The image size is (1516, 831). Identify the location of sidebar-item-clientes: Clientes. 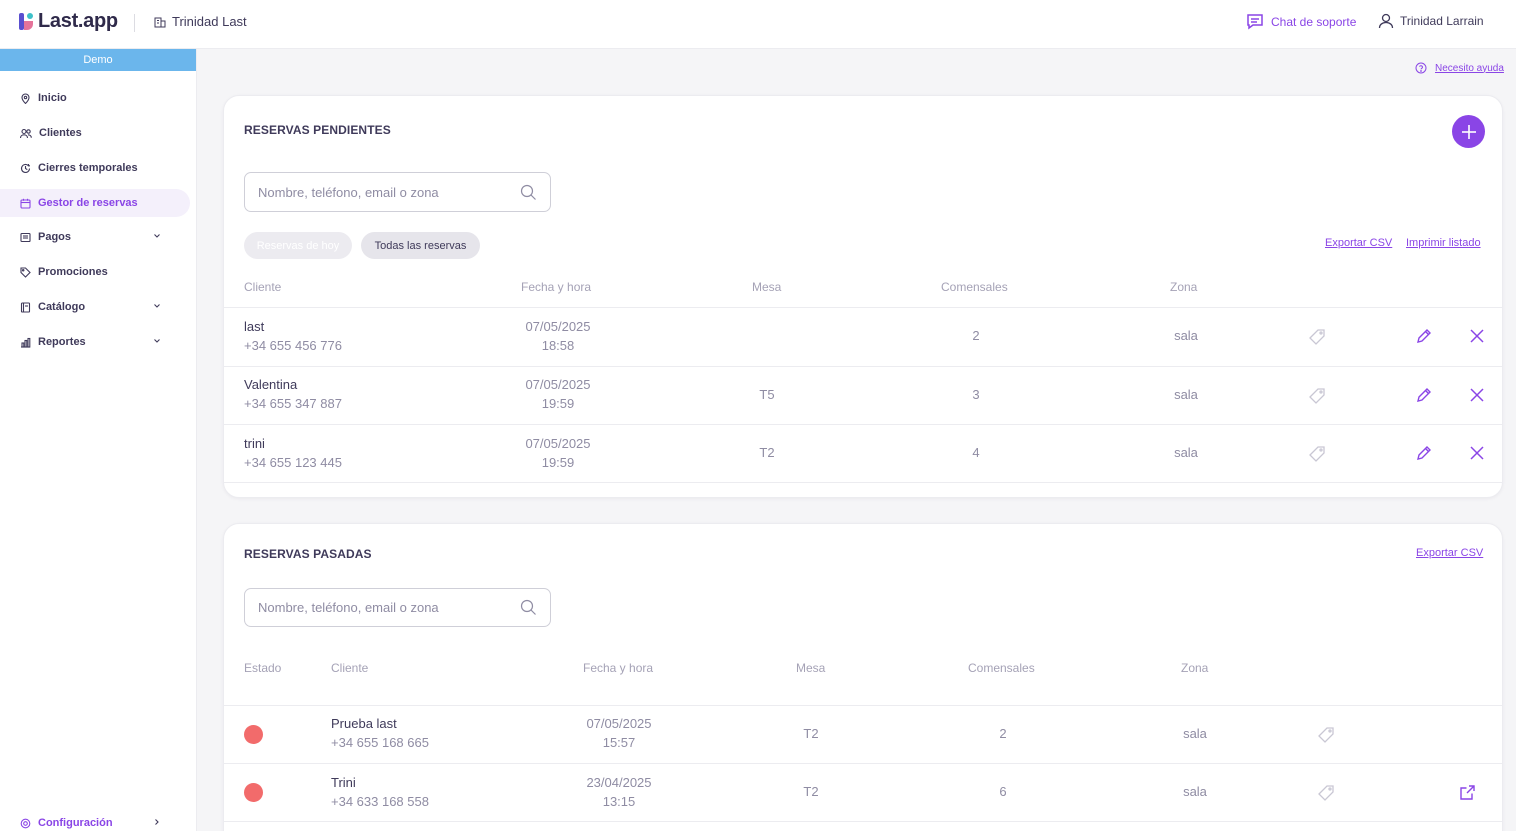
(95, 133).